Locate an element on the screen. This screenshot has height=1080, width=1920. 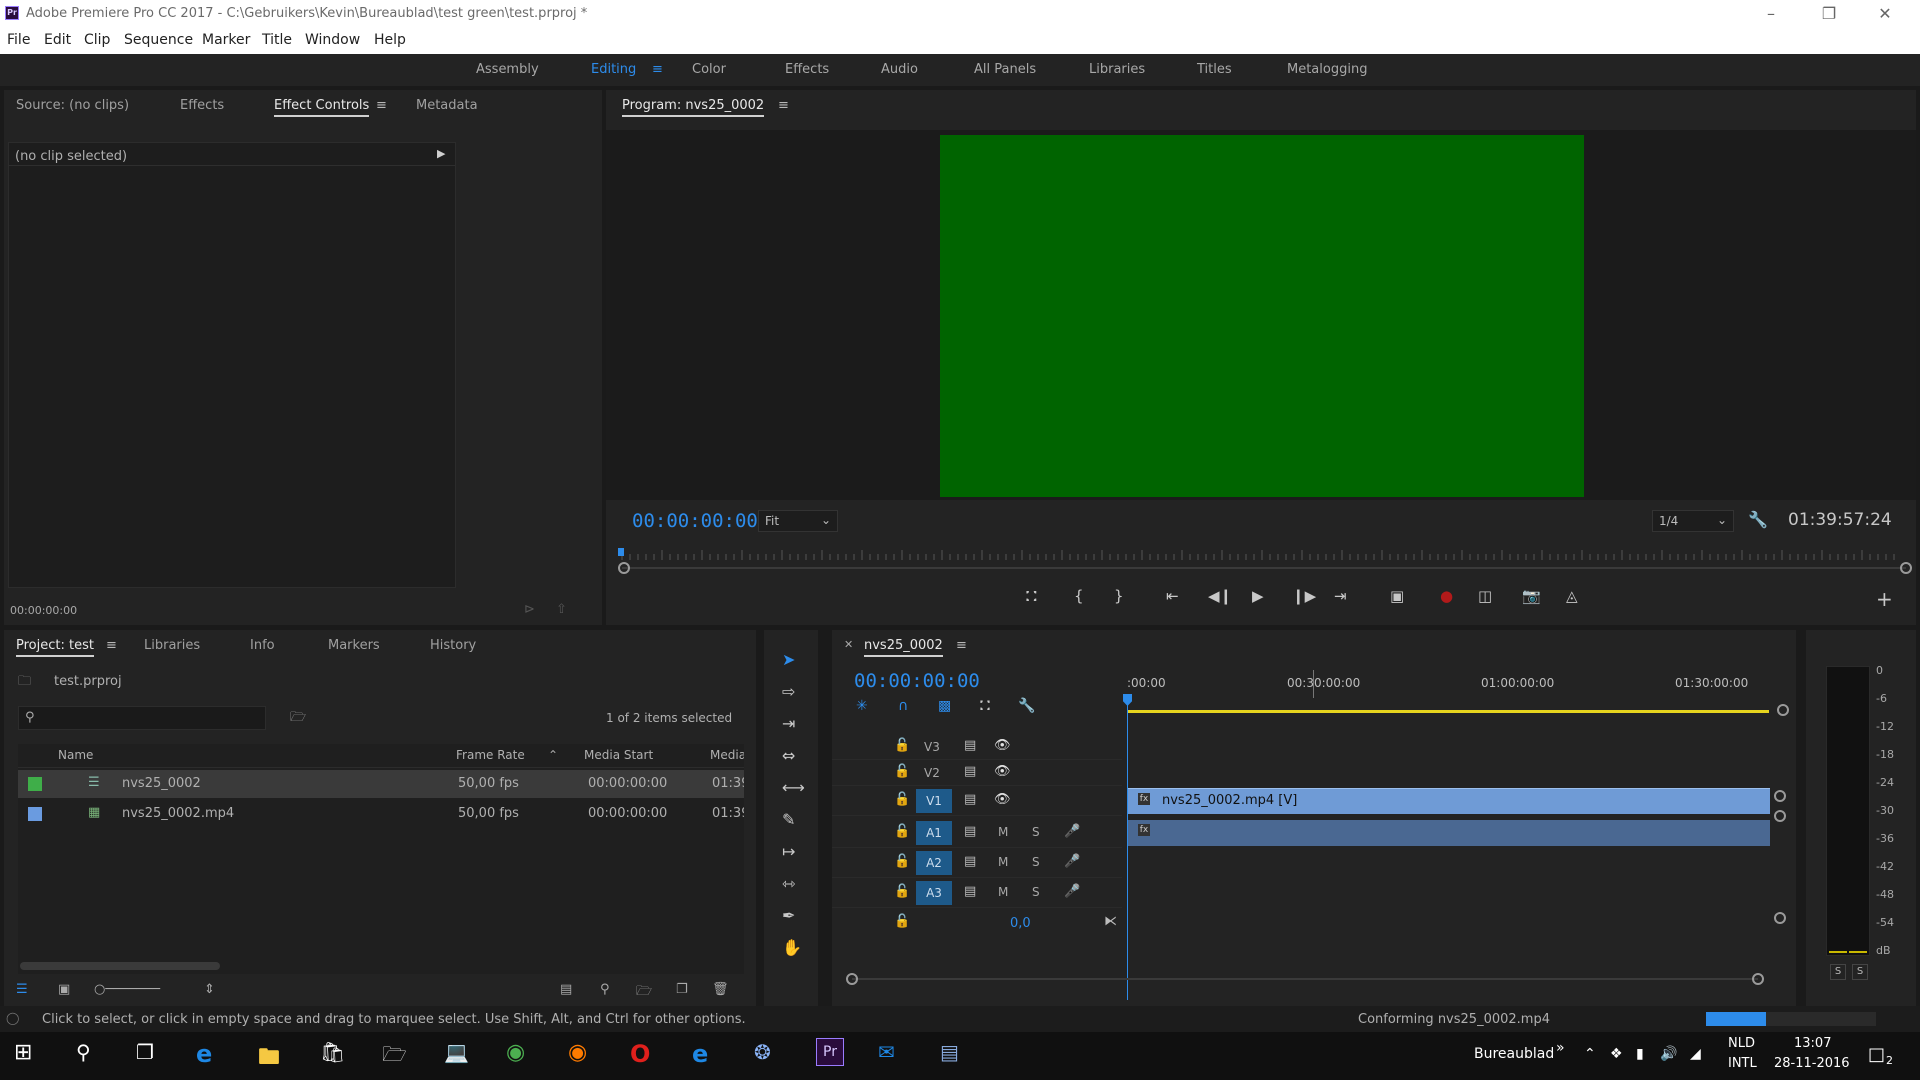
workspace-all-panels: All Panels is located at coordinates (1005, 69).